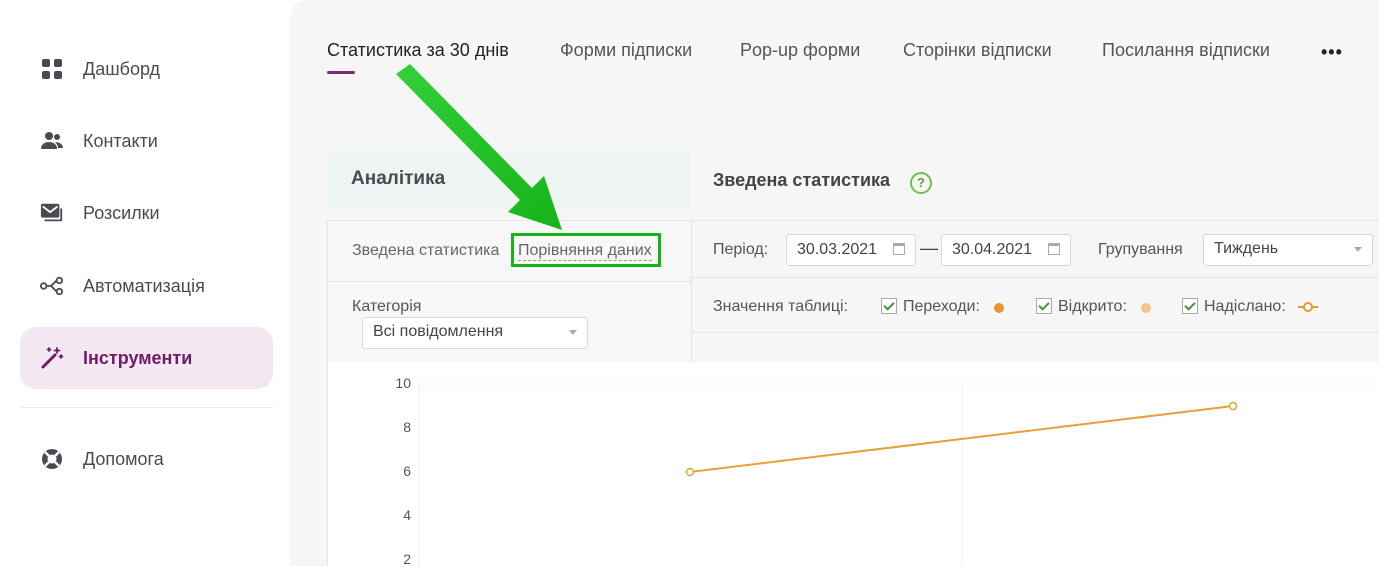 This screenshot has height=567, width=1379. I want to click on metric-sent-label: Надіслано:, so click(1245, 306).